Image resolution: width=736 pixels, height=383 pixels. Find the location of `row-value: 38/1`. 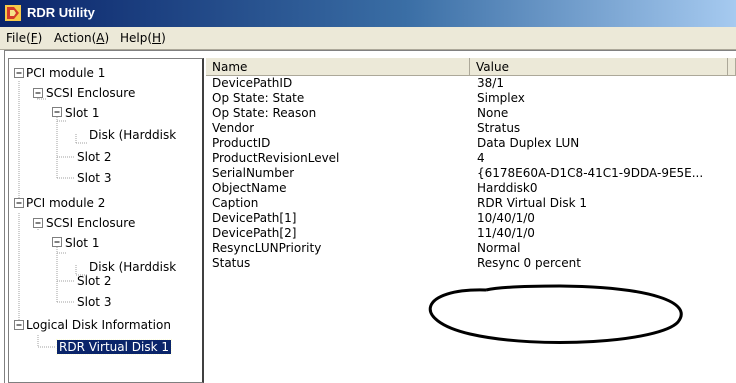

row-value: 38/1 is located at coordinates (490, 83).